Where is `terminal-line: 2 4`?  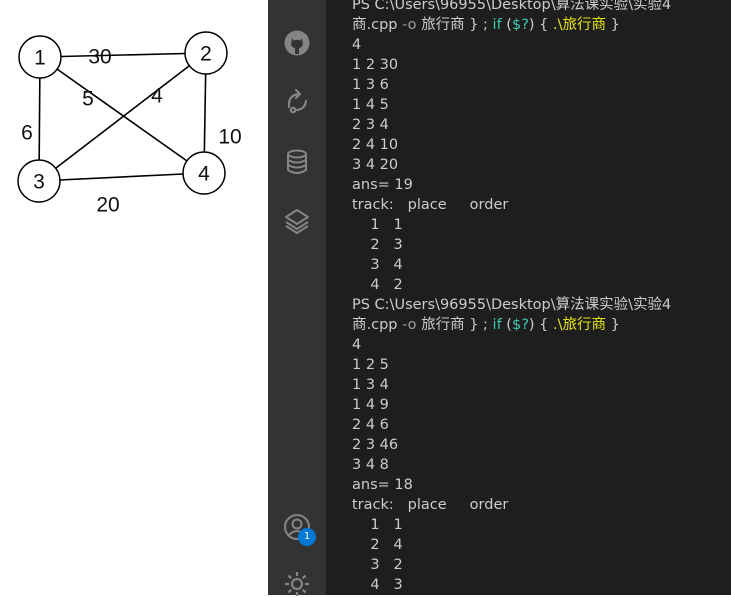
terminal-line: 2 4 is located at coordinates (377, 545).